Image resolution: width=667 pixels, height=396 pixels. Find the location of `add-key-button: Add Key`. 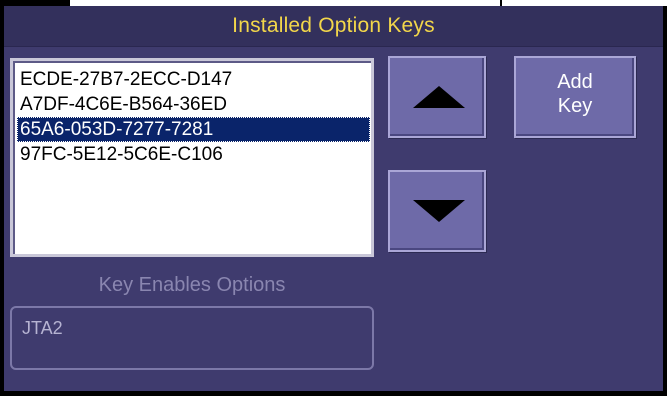

add-key-button: Add Key is located at coordinates (575, 97).